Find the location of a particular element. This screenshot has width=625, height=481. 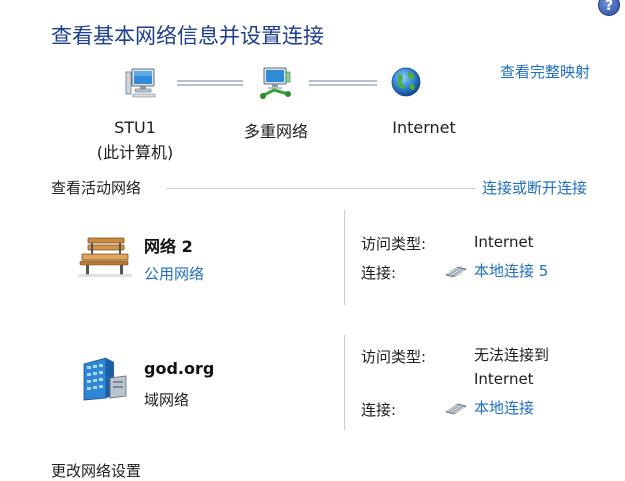

node-computer-subtitle: (此计算机) is located at coordinates (135, 152).